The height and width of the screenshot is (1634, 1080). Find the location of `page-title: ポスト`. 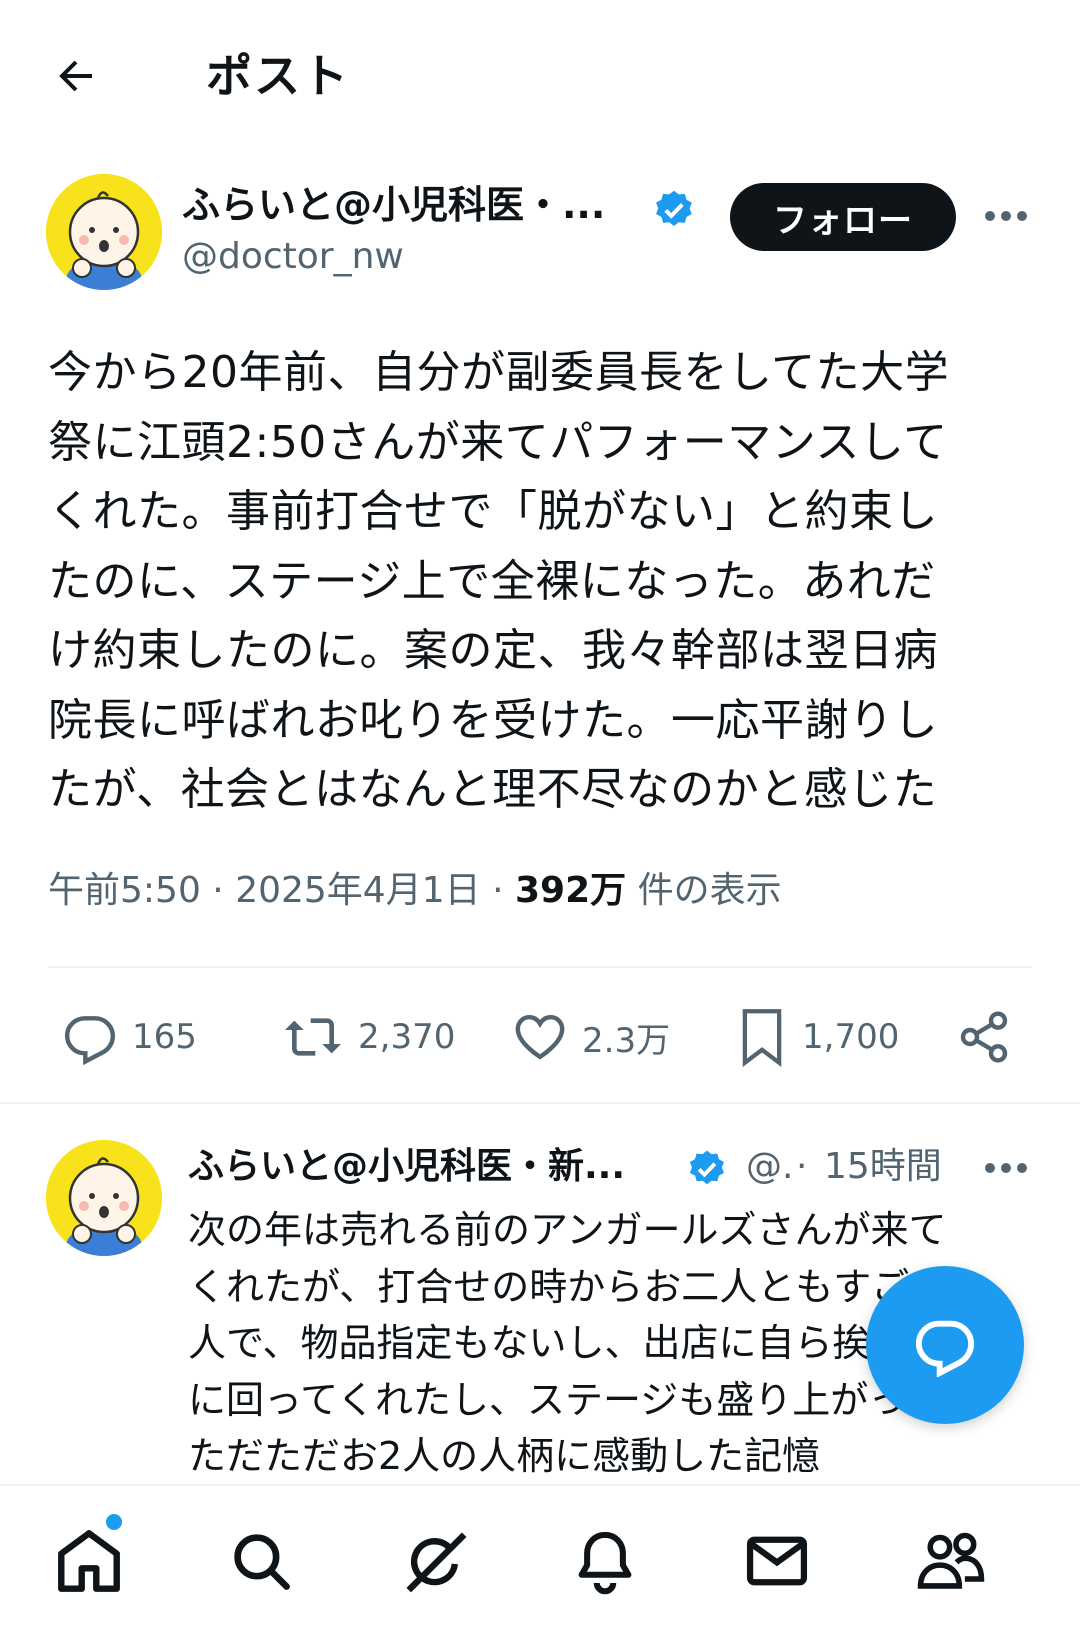

page-title: ポスト is located at coordinates (278, 76).